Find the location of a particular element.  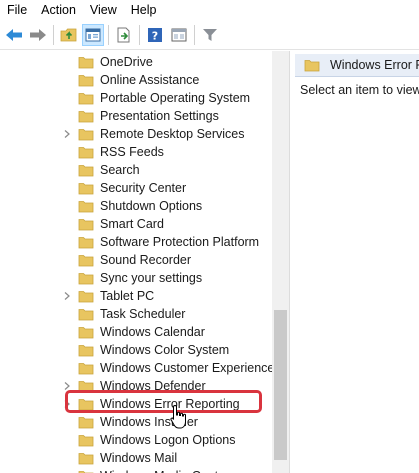

filter-icon is located at coordinates (210, 35).